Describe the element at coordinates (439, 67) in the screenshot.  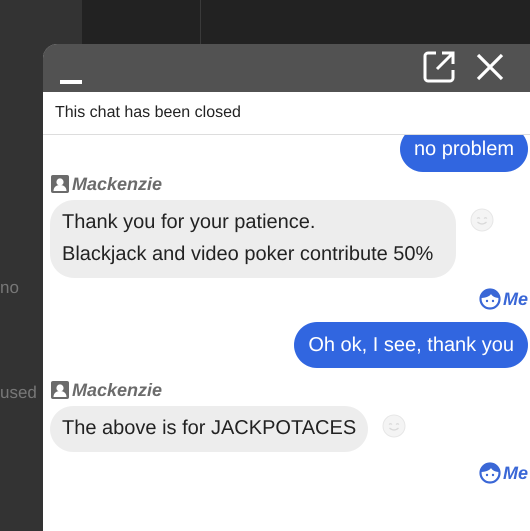
I see `popout-button` at that location.